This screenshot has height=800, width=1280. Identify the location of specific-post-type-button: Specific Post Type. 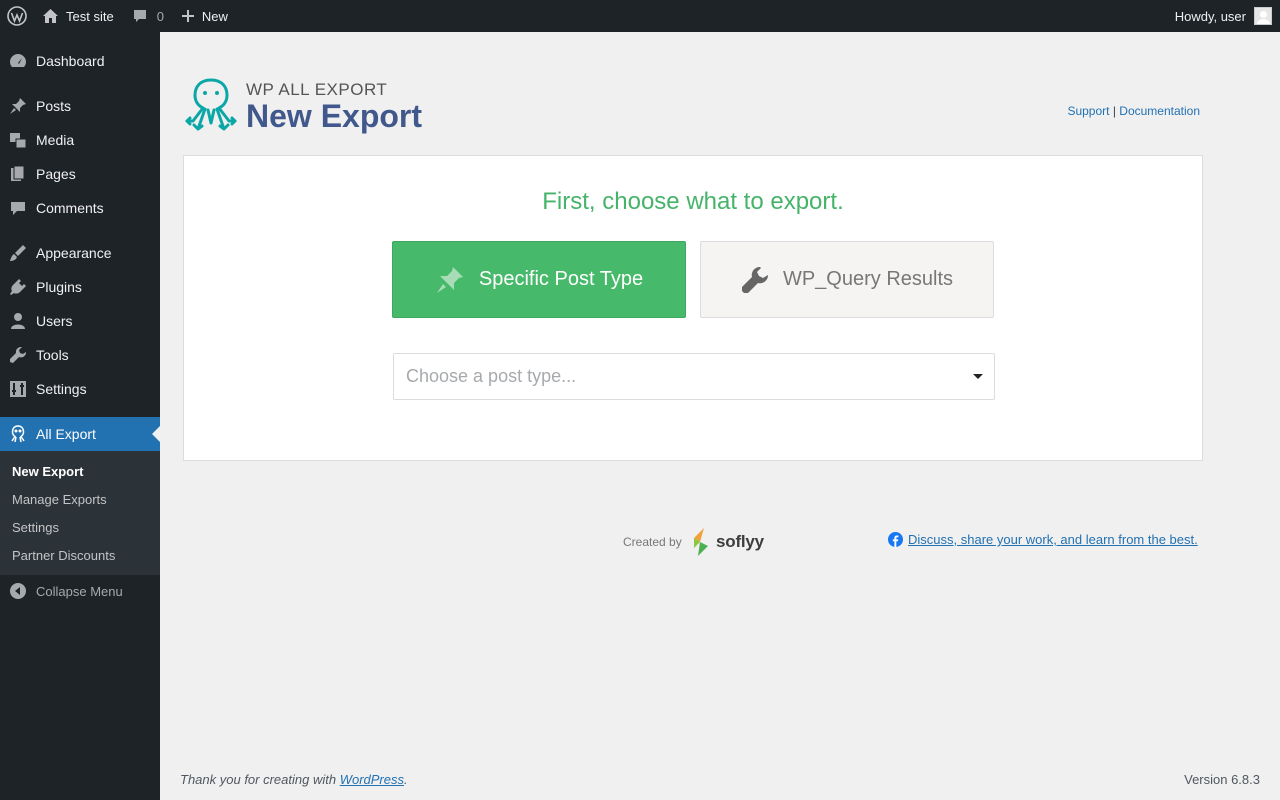
(539, 279).